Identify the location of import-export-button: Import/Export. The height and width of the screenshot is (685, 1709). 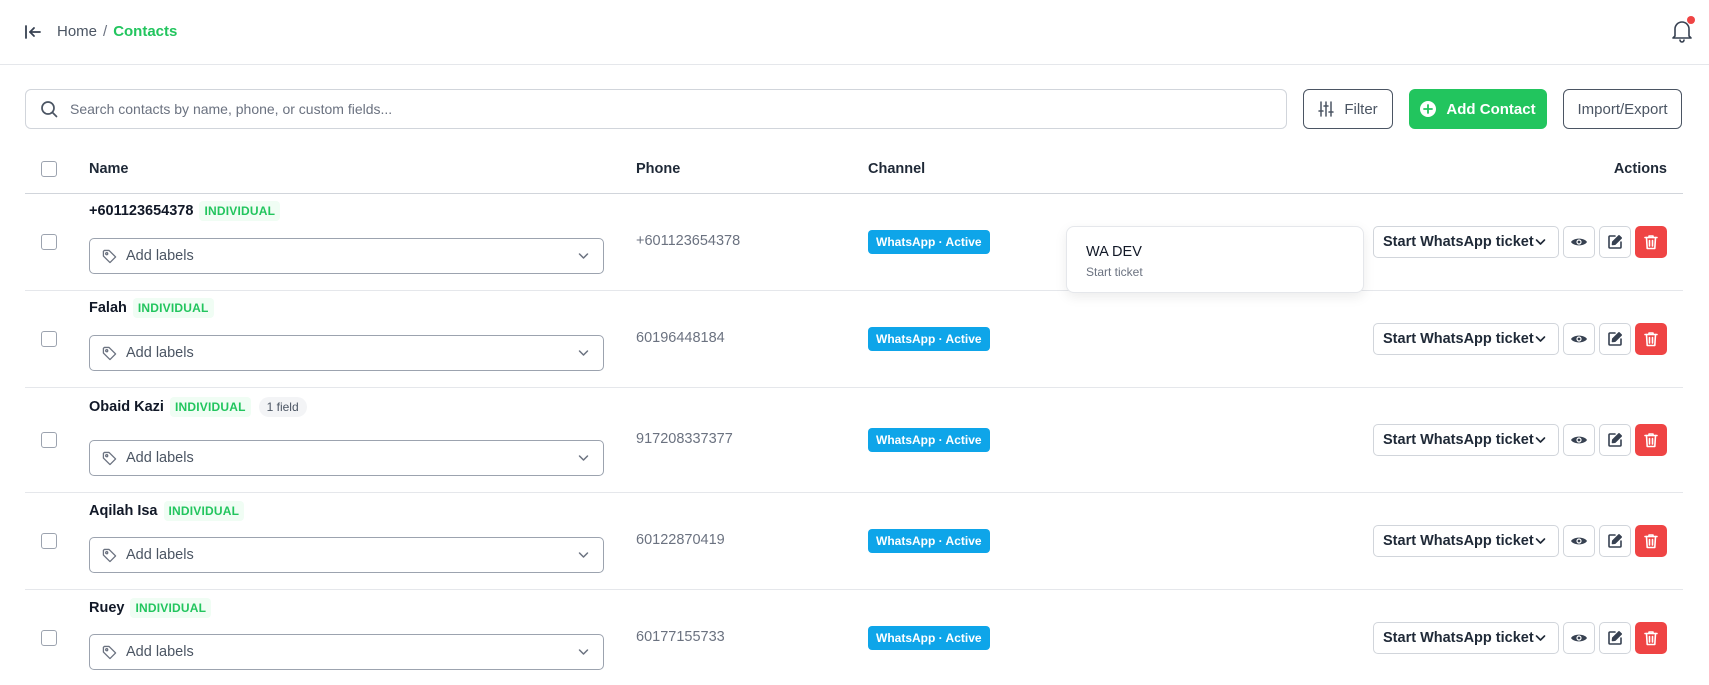
(1622, 109).